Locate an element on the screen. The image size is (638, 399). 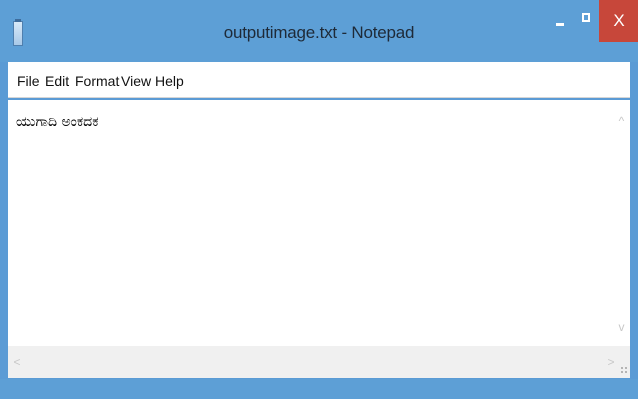
menu-format: Format is located at coordinates (97, 80).